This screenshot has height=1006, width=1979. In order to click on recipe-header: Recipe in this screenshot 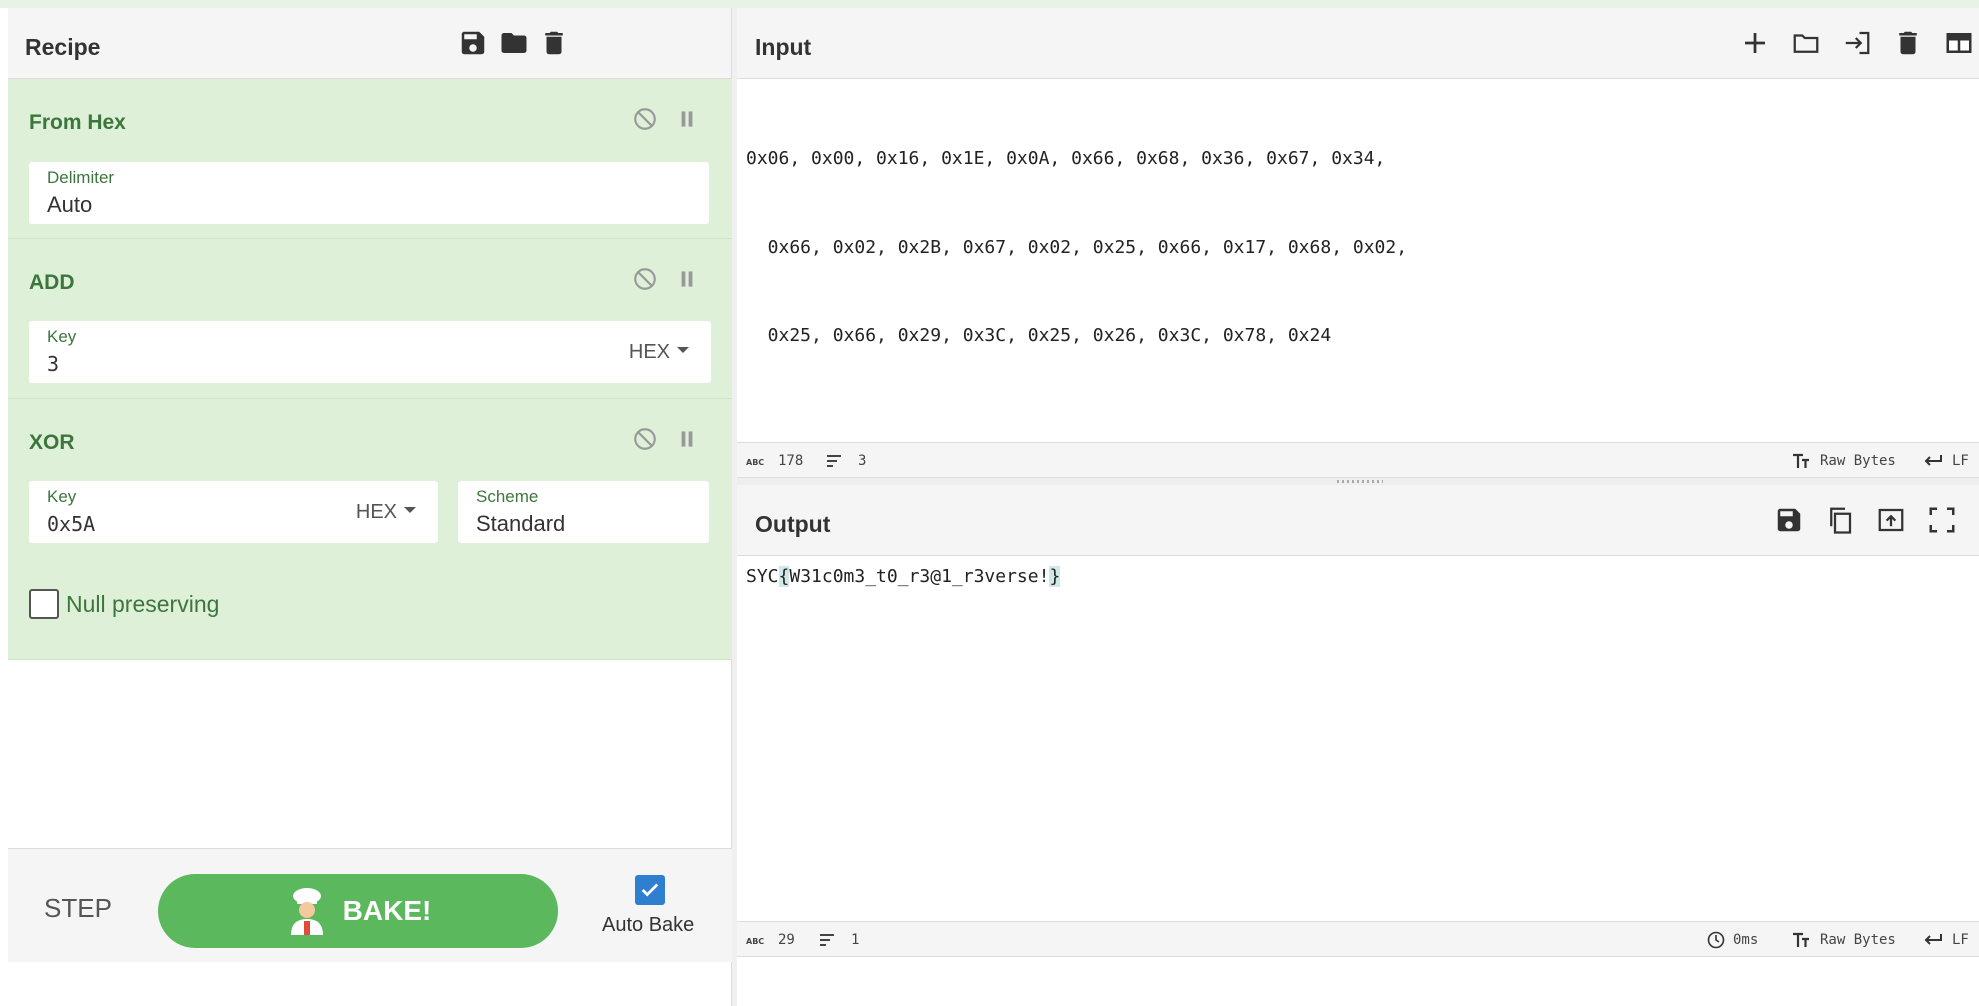, I will do `click(369, 43)`.